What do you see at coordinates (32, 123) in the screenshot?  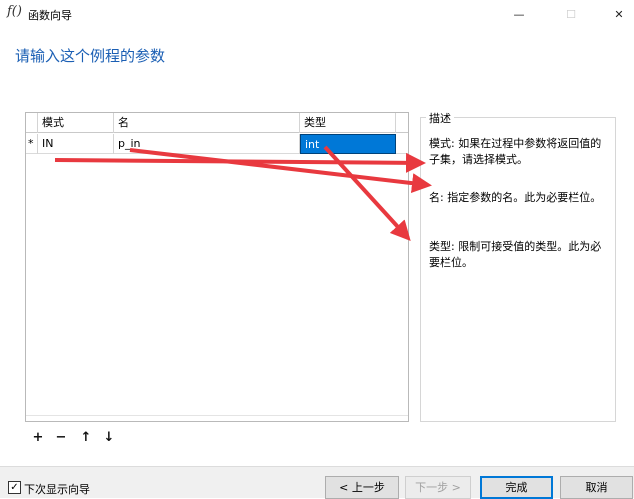 I see `row-header-corner` at bounding box center [32, 123].